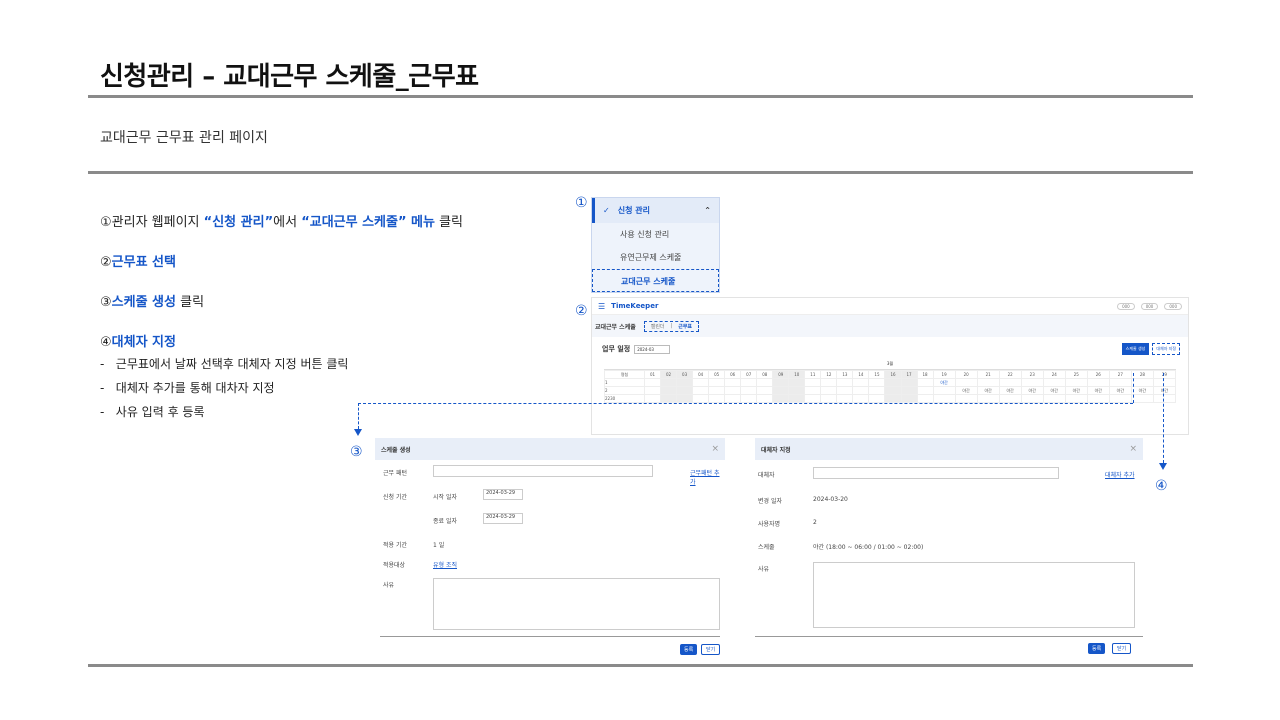 This screenshot has height=720, width=1280. Describe the element at coordinates (749, 374) in the screenshot. I see `day-header: 07` at that location.